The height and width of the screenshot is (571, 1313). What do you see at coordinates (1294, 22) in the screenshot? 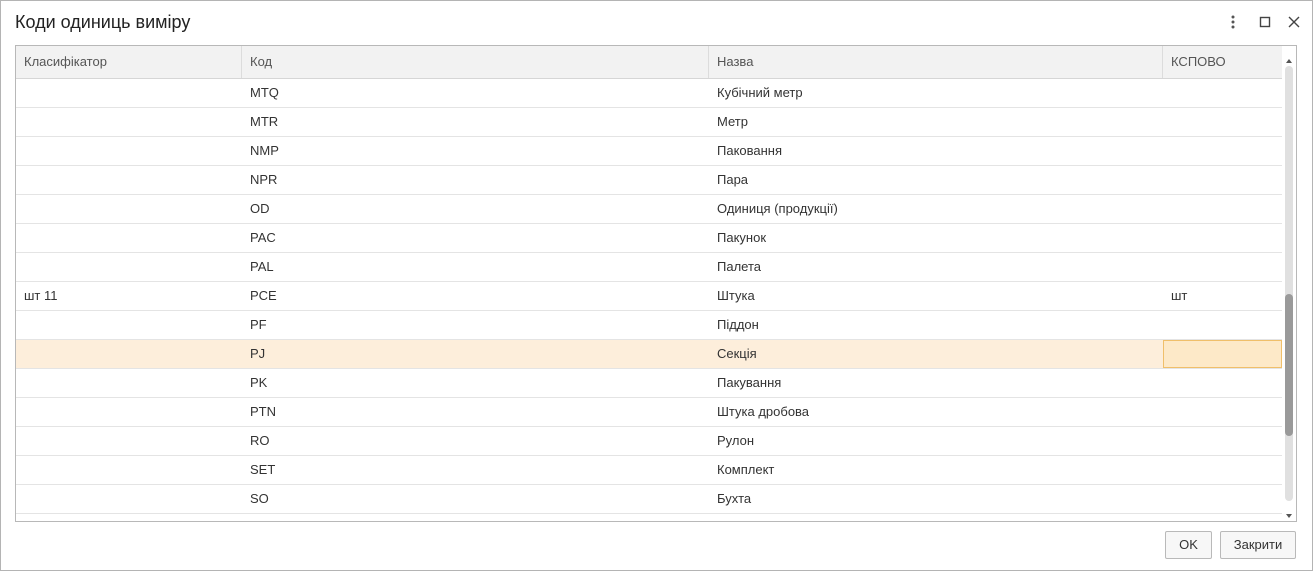
I see `close-icon` at bounding box center [1294, 22].